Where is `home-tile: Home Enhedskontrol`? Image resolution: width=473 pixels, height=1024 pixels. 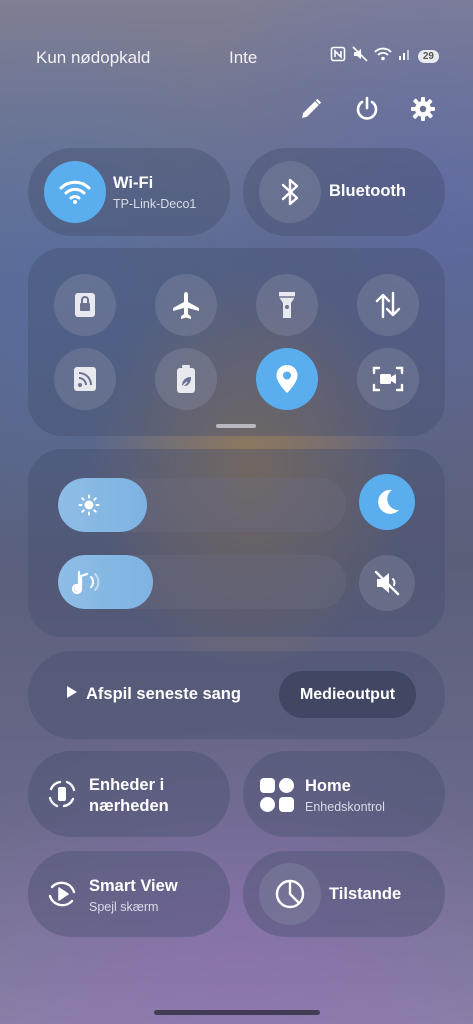 home-tile: Home Enhedskontrol is located at coordinates (344, 794).